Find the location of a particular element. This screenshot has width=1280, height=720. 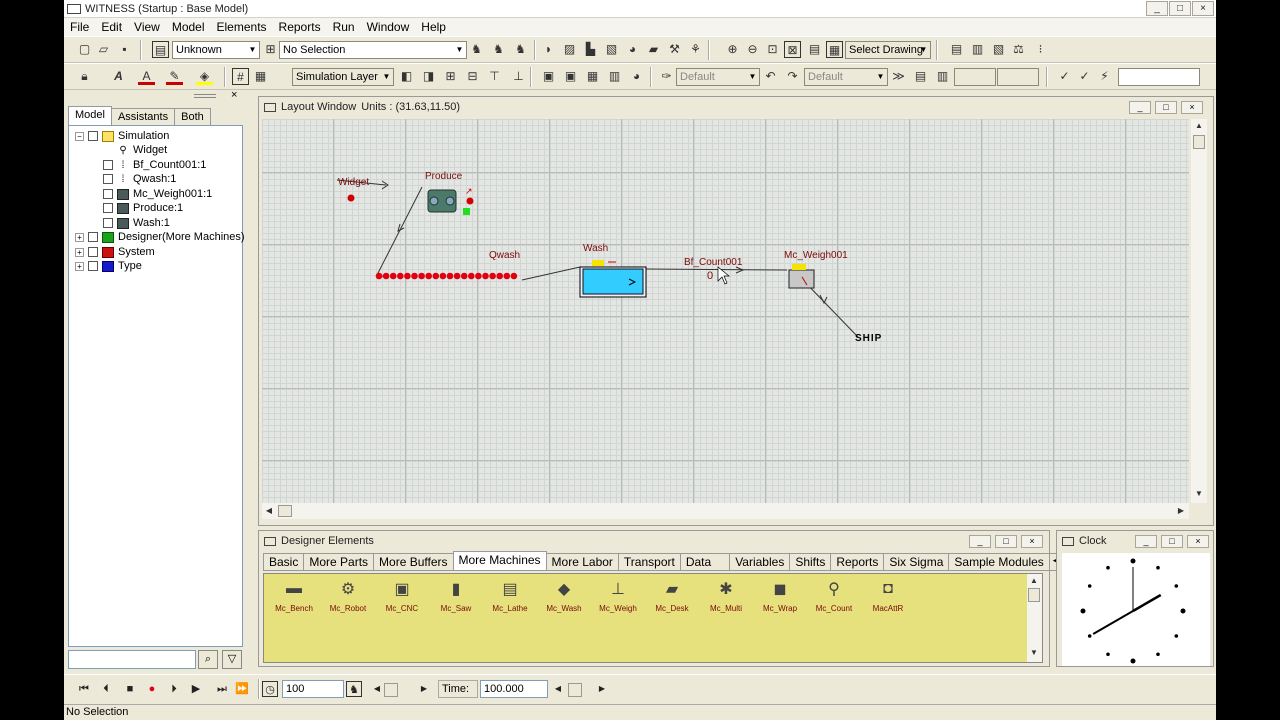

tab-six-sigma: Six Sigma is located at coordinates (916, 562).